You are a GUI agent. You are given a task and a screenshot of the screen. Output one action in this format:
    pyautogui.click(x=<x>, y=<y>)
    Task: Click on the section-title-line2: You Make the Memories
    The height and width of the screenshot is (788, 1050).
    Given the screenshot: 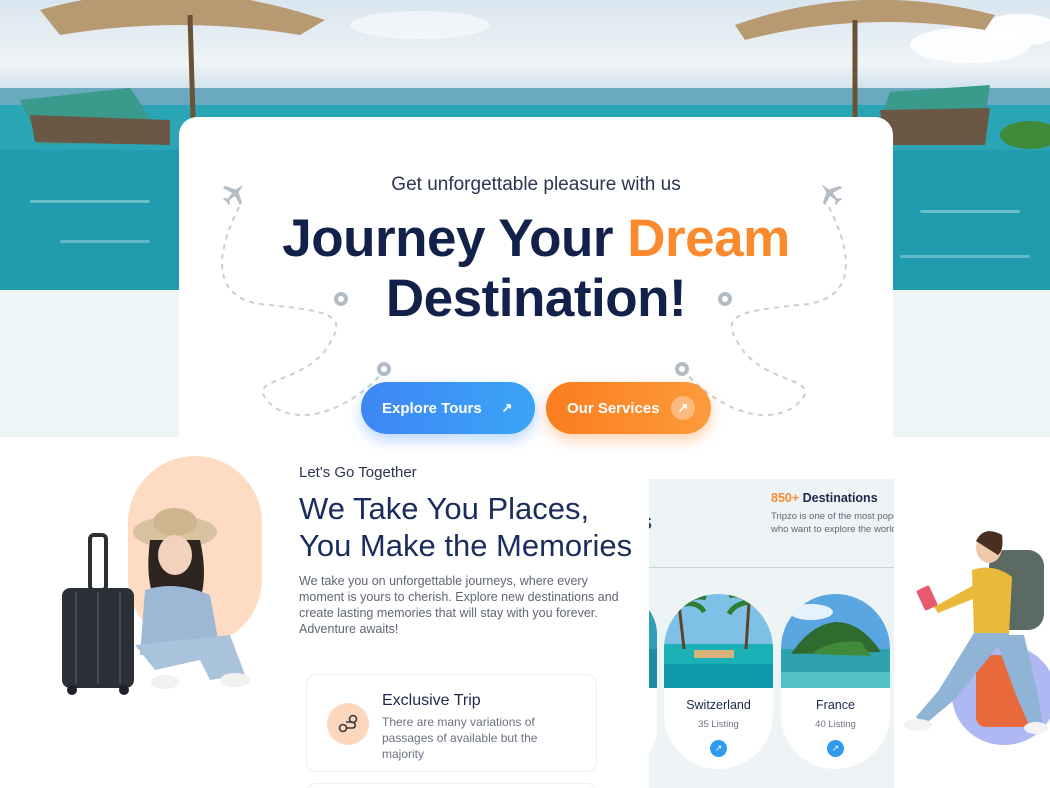 What is the action you would take?
    pyautogui.click(x=466, y=545)
    